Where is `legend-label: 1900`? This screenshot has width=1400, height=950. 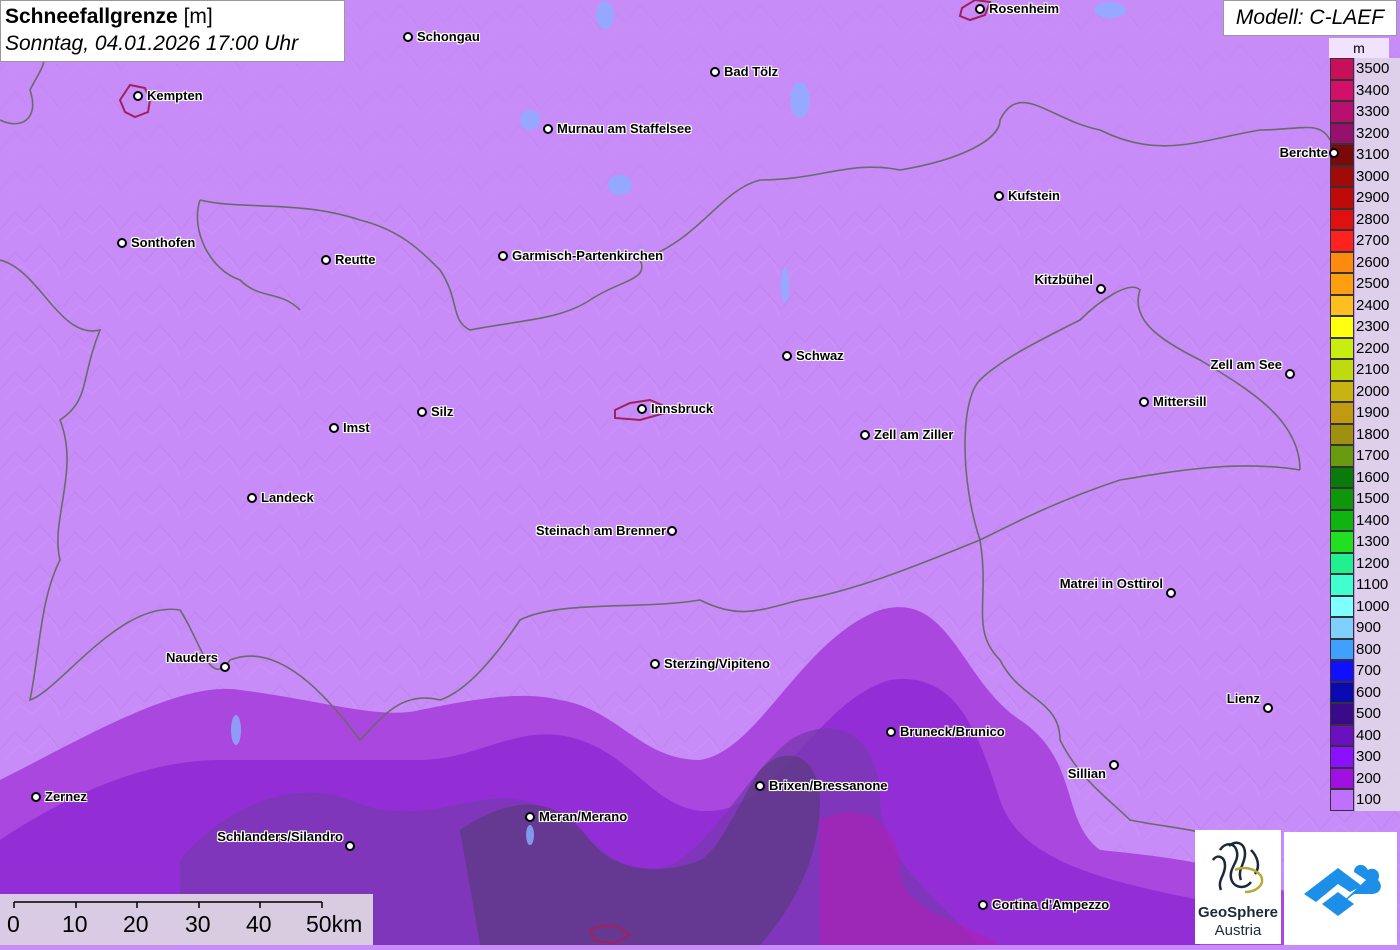 legend-label: 1900 is located at coordinates (1377, 413).